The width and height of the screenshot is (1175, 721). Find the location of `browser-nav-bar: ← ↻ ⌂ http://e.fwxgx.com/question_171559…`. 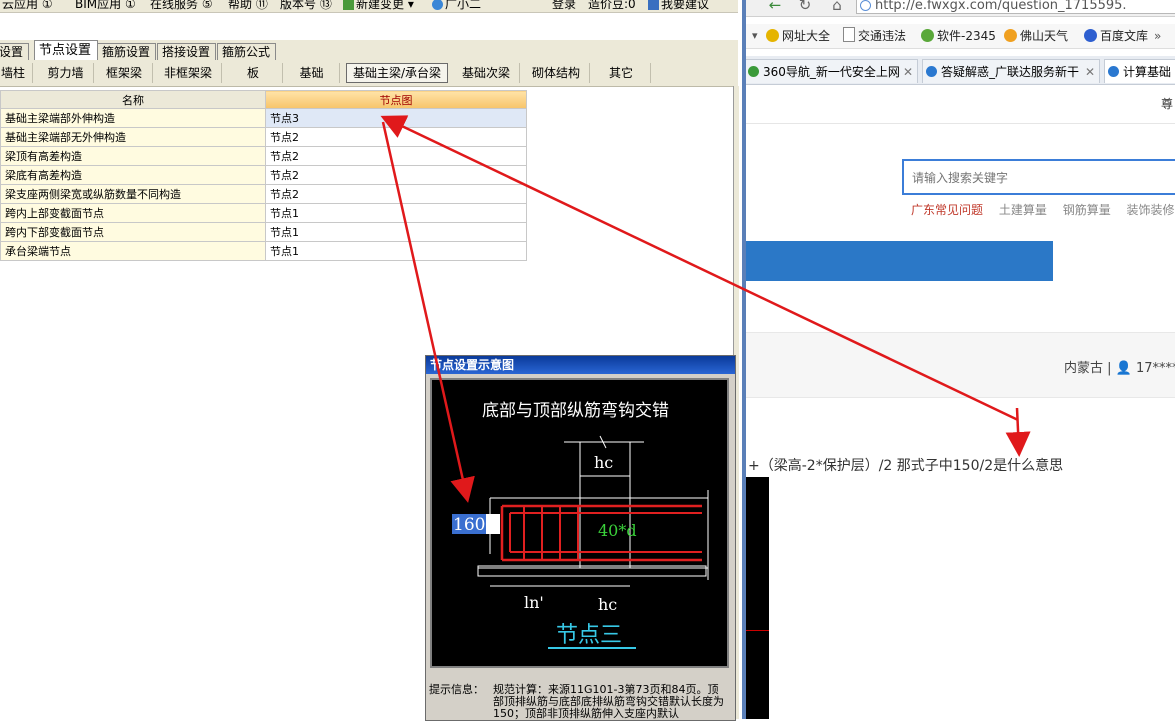

browser-nav-bar: ← ↻ ⌂ http://e.fwxgx.com/question_171559… is located at coordinates (960, 8).